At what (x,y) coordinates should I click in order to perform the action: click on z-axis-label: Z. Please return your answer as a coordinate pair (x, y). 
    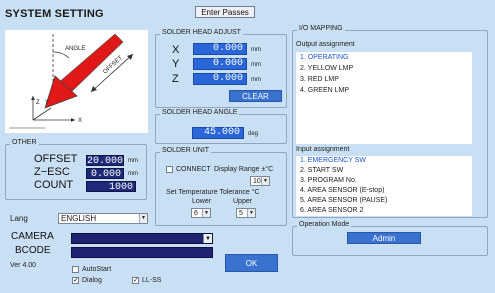
    Looking at the image, I should click on (38, 103).